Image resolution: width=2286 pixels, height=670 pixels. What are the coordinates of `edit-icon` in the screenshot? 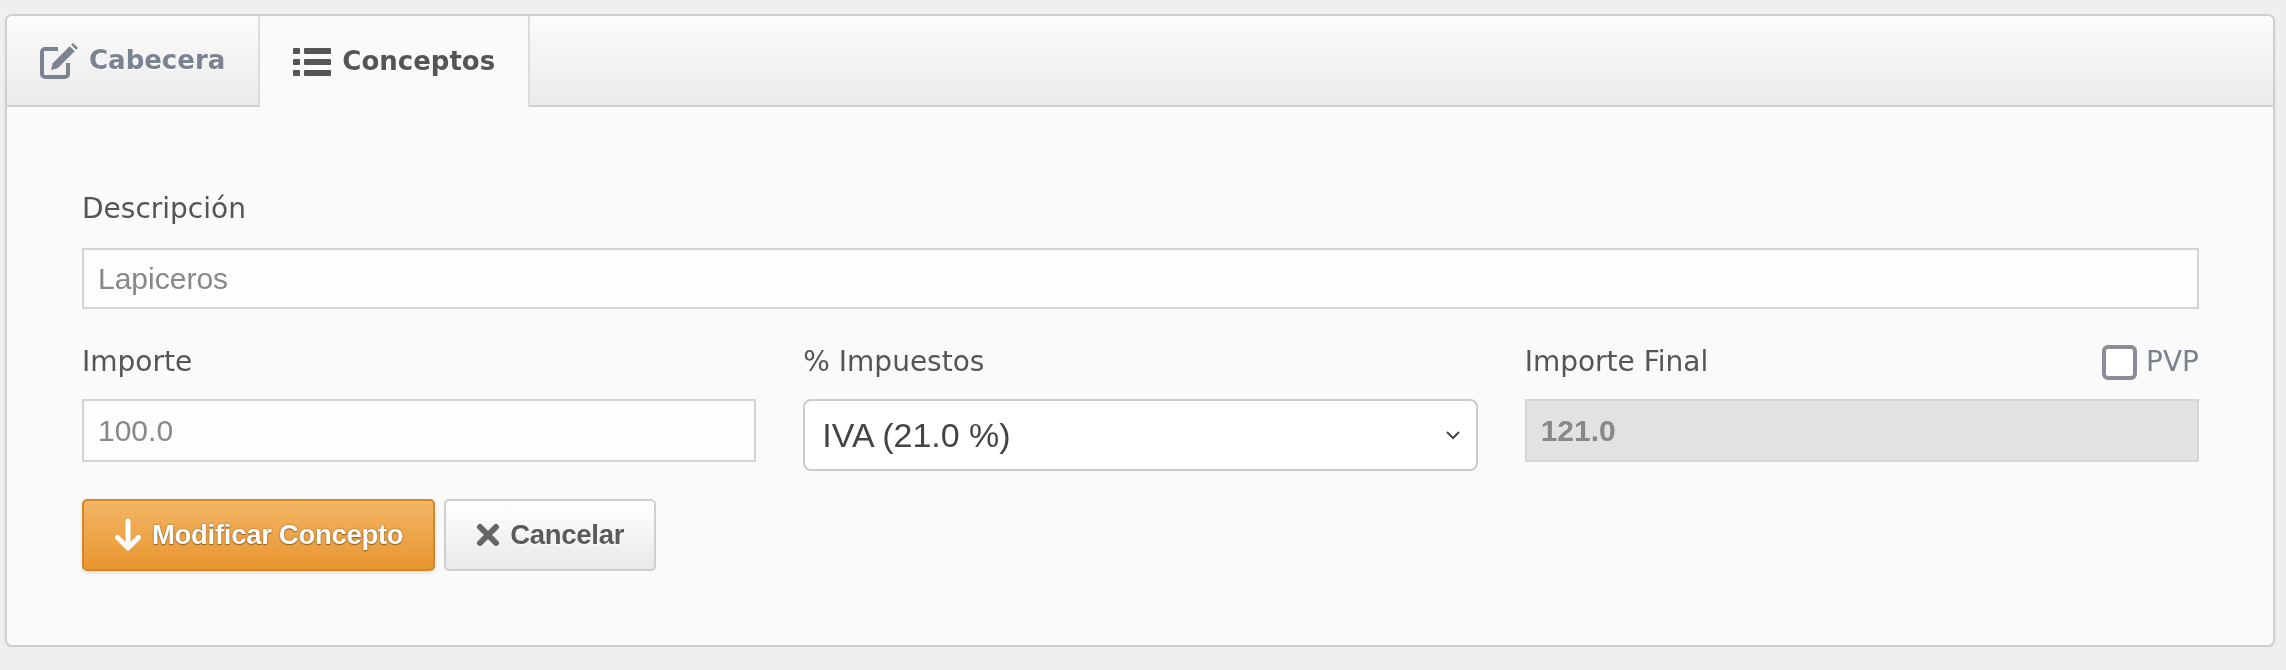 It's located at (59, 60).